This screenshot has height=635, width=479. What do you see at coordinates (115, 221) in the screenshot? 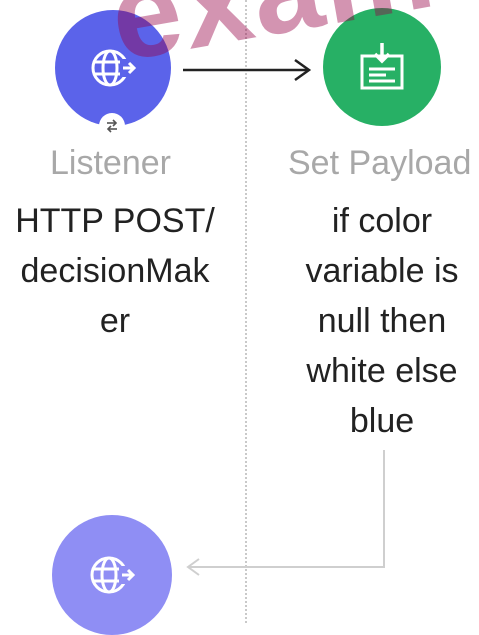
I see `listener-description-line: HTTP POST/` at bounding box center [115, 221].